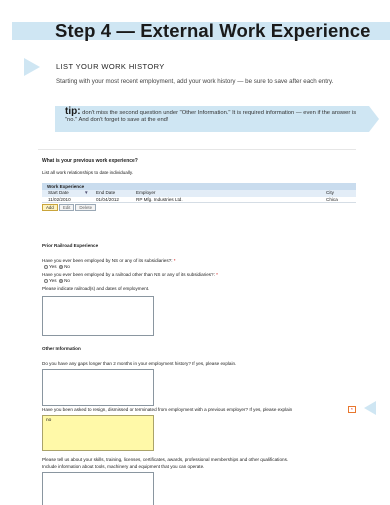  Describe the element at coordinates (61, 280) in the screenshot. I see `radio-q2-no` at that location.